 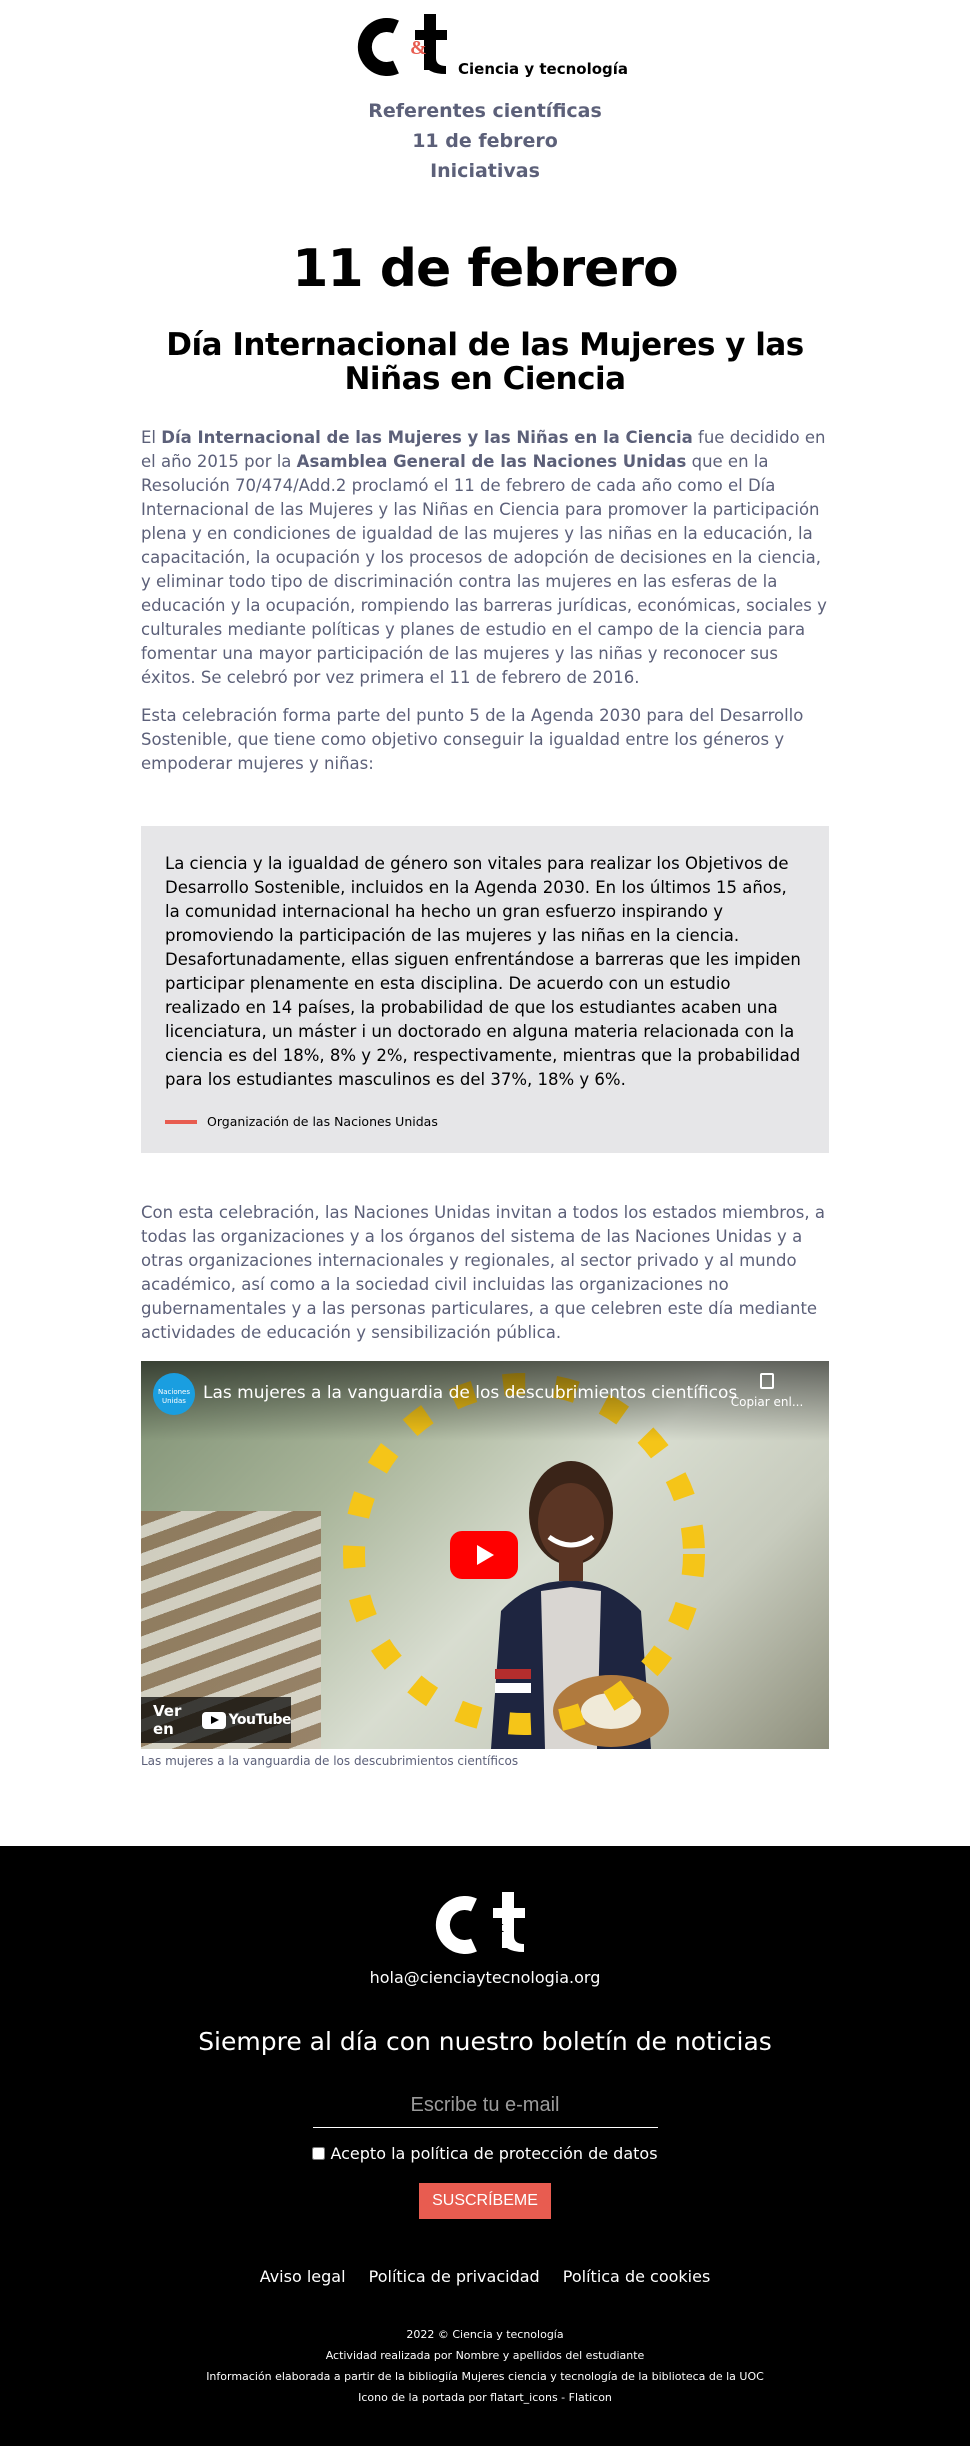 What do you see at coordinates (174, 1394) in the screenshot?
I see `un-channel-logo: Naciones Unidas` at bounding box center [174, 1394].